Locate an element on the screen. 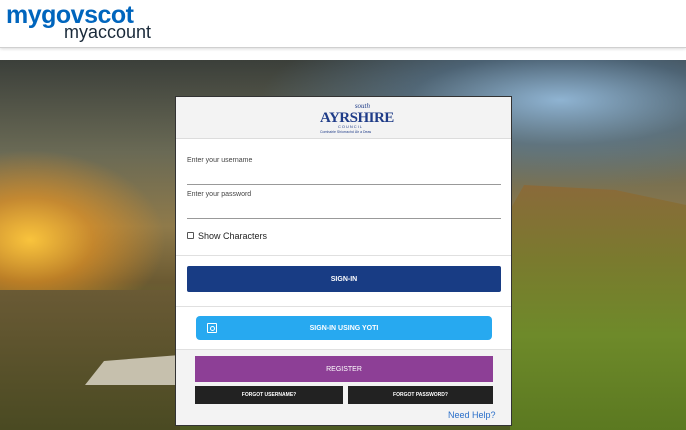  logo-tagline: Comhairle Shiorrachd Àir a Deas is located at coordinates (346, 132).